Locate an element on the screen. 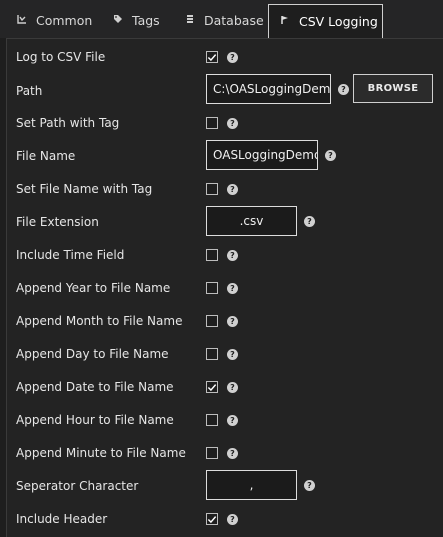  tab-csv-logging: CSV Logging is located at coordinates (325, 21).